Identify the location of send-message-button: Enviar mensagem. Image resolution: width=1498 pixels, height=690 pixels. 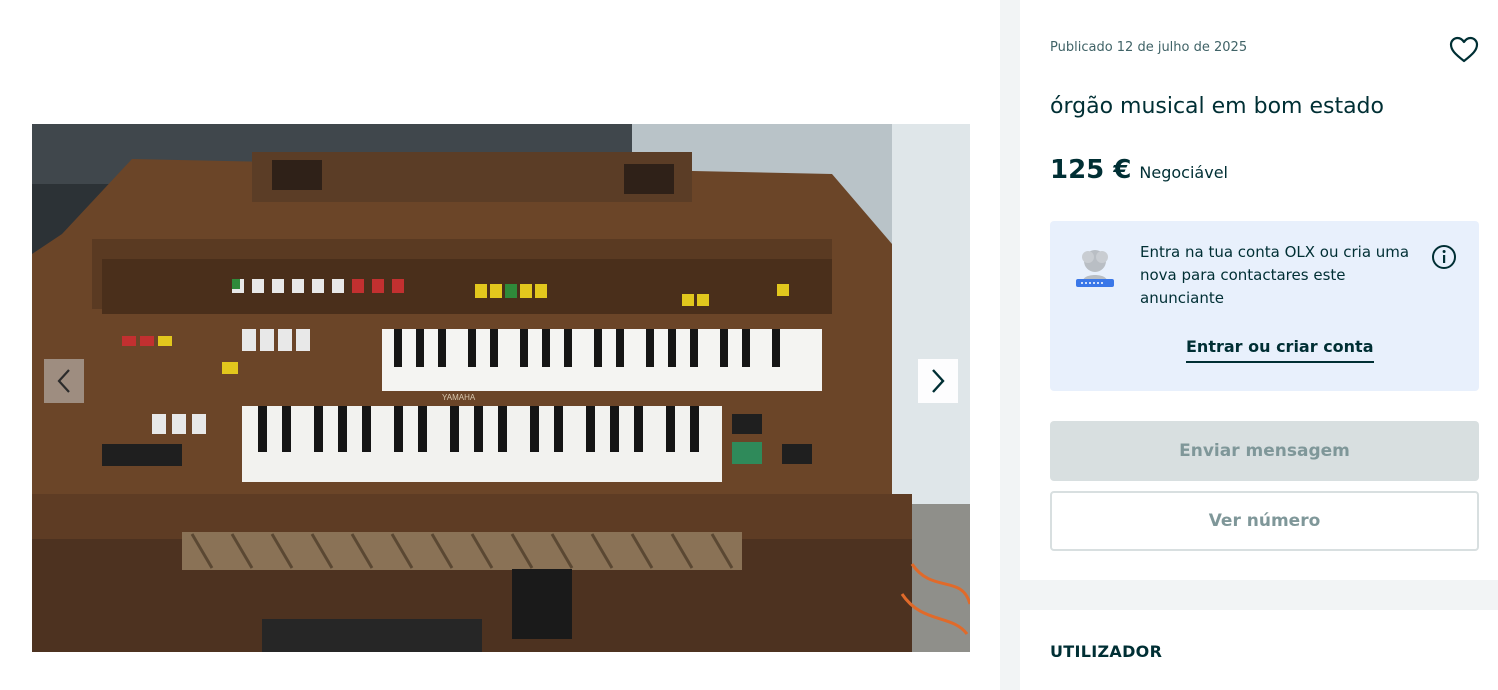
(1264, 451).